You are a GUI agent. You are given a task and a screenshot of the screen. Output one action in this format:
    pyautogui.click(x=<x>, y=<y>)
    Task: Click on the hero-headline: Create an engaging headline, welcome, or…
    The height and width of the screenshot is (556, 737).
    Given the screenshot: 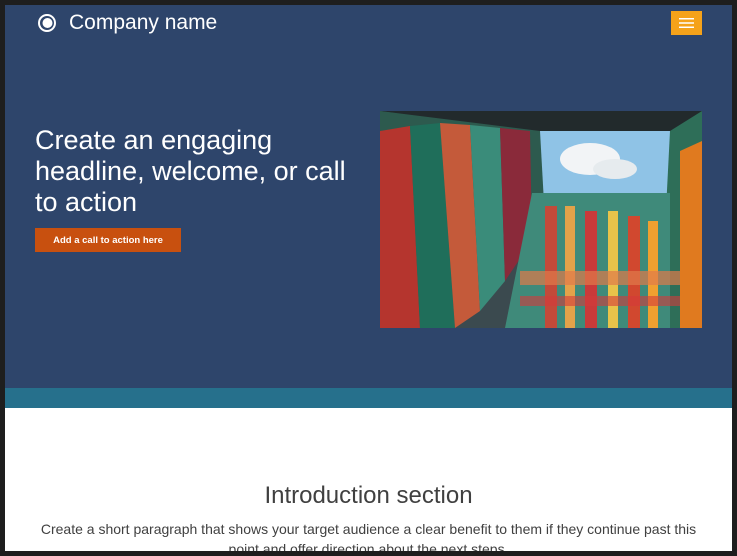 What is the action you would take?
    pyautogui.click(x=190, y=171)
    